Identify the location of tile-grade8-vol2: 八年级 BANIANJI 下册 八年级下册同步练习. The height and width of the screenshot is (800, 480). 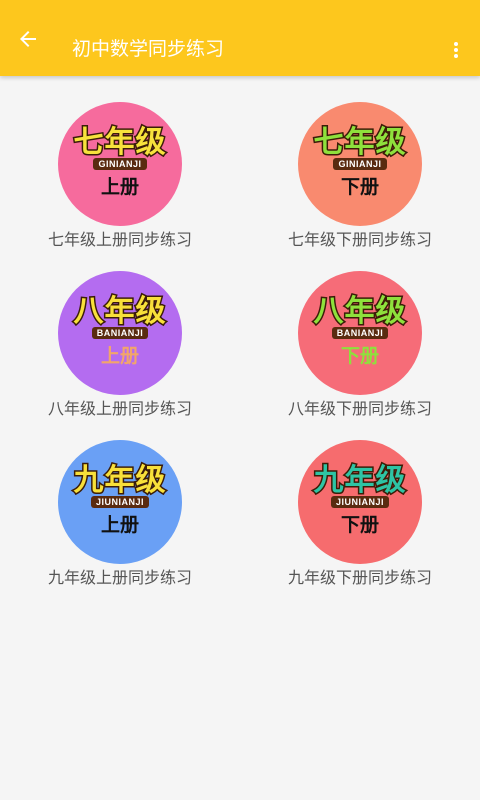
(360, 351).